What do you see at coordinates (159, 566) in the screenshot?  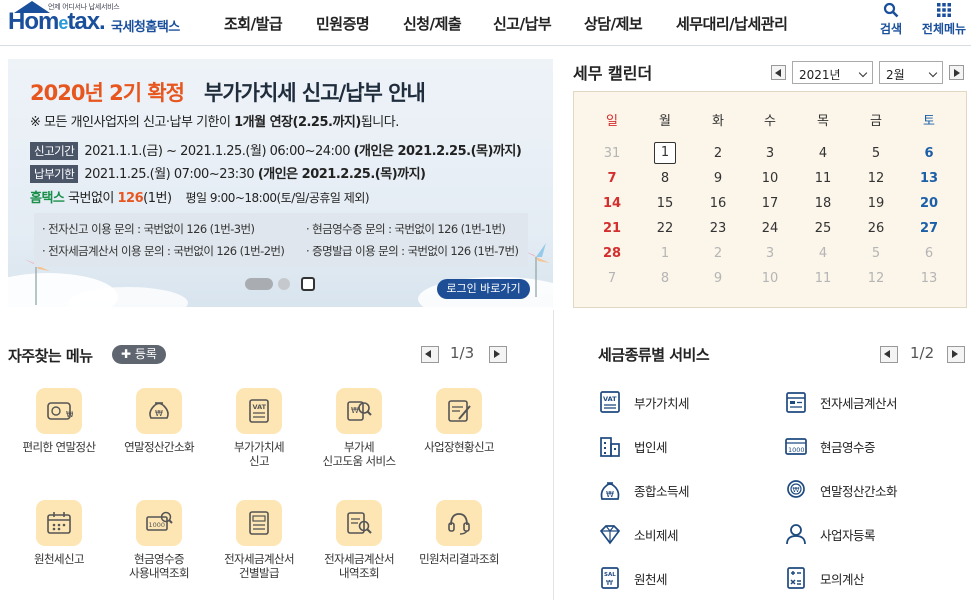 I see `favorite-label: 현금영수증 사용내역조회` at bounding box center [159, 566].